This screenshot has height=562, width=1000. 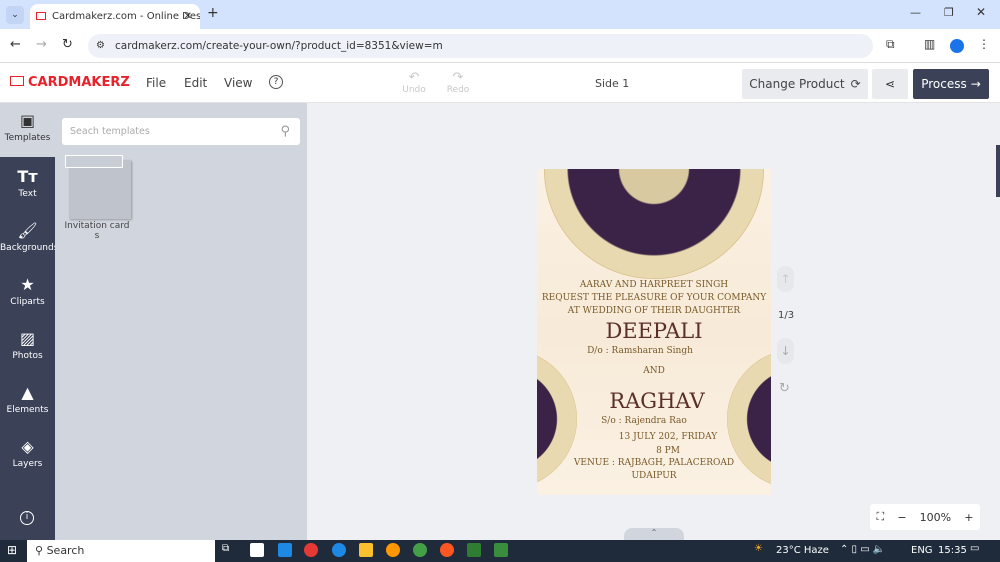 I want to click on card-bride-parent: D/o : Ramsharan Singh, so click(x=647, y=351).